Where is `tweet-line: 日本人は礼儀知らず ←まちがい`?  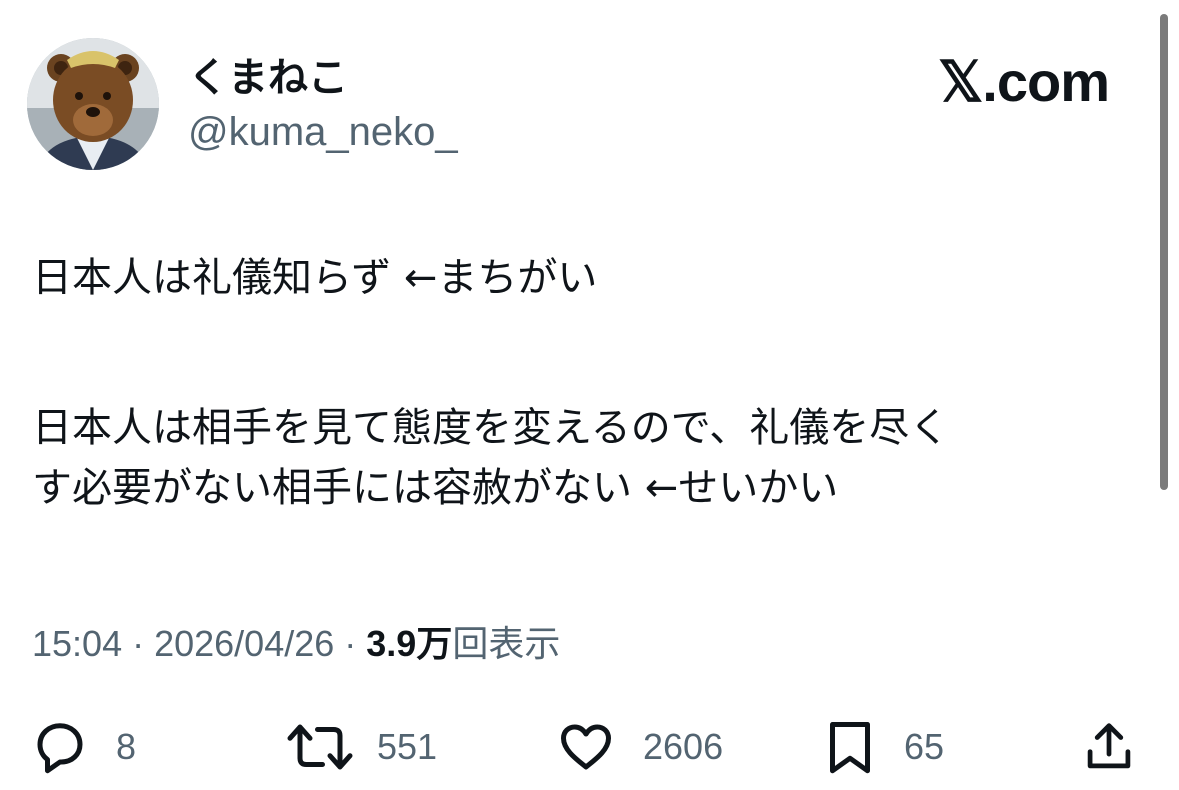
tweet-line: 日本人は礼儀知らず ←まちがい is located at coordinates (315, 278).